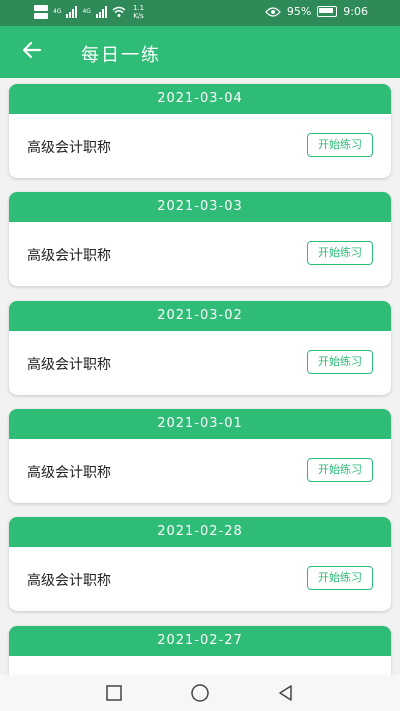  I want to click on system-nav-bar, so click(200, 693).